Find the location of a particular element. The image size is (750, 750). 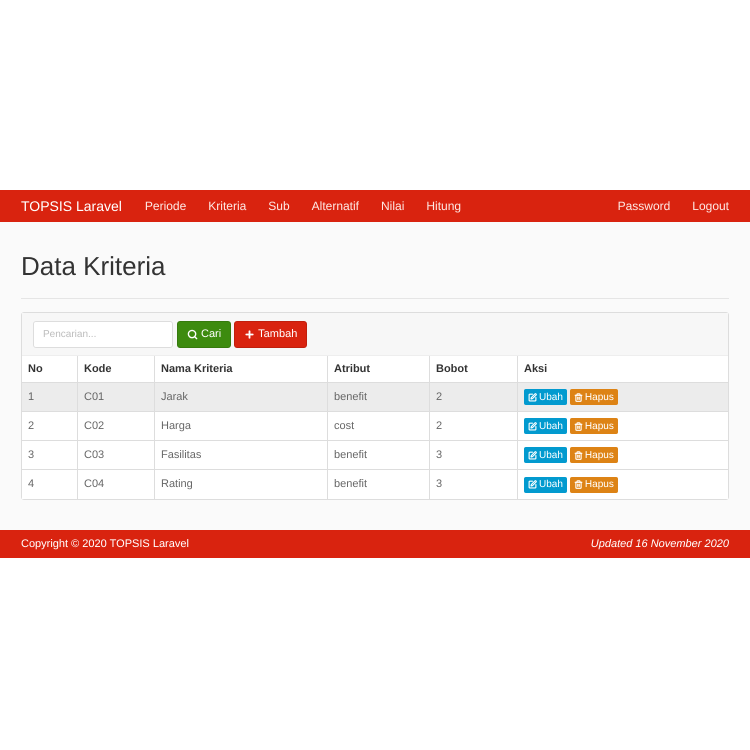

add-button: Tambah is located at coordinates (271, 334).